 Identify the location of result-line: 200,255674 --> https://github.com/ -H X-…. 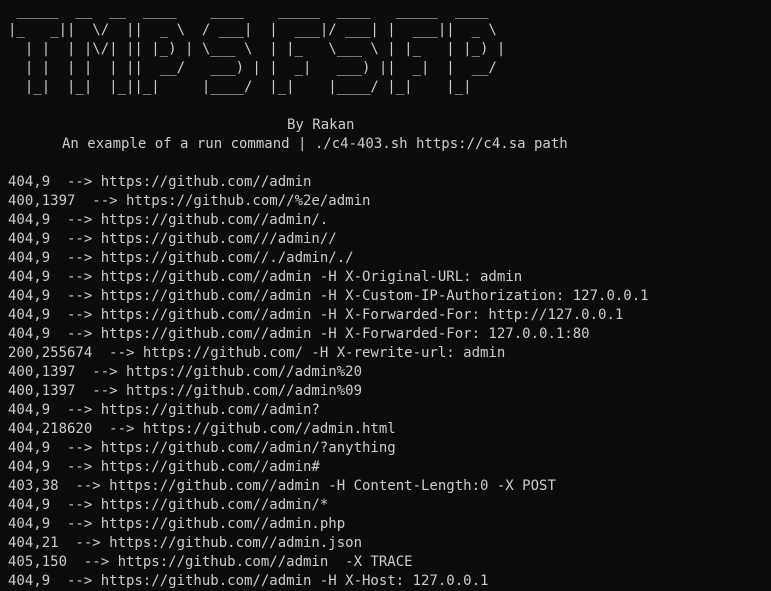
(257, 353).